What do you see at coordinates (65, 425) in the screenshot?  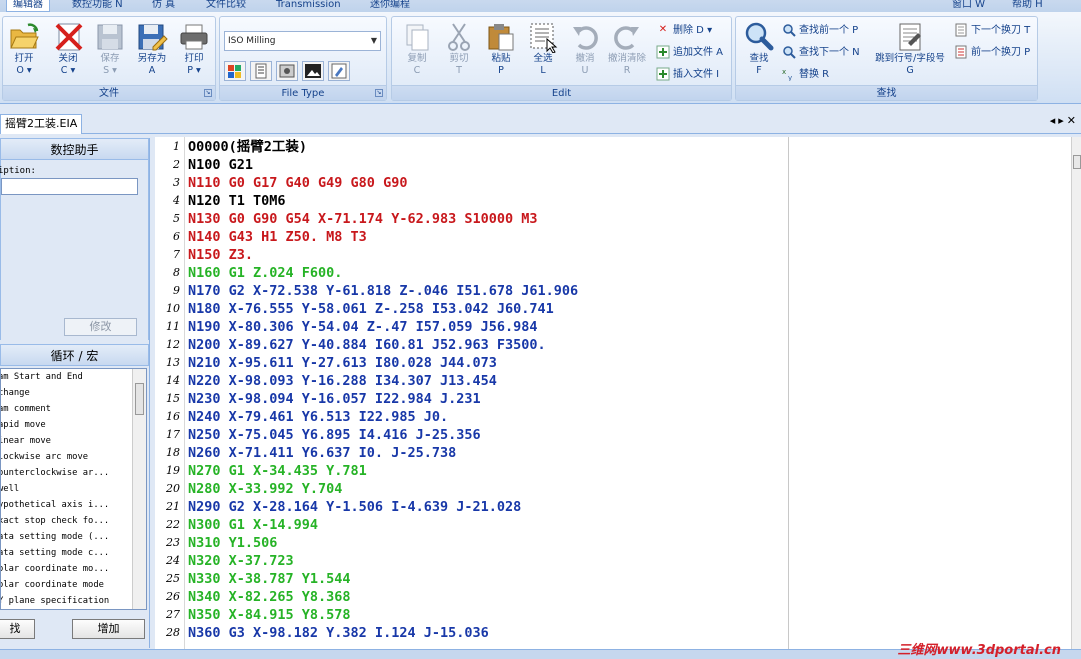 I see `macro-list-item: apid move` at bounding box center [65, 425].